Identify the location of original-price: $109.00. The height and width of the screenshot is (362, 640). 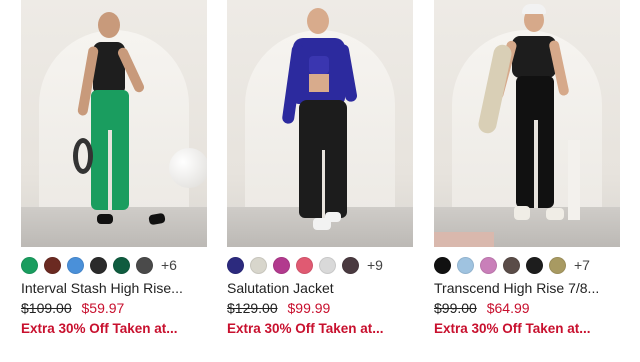
(46, 308).